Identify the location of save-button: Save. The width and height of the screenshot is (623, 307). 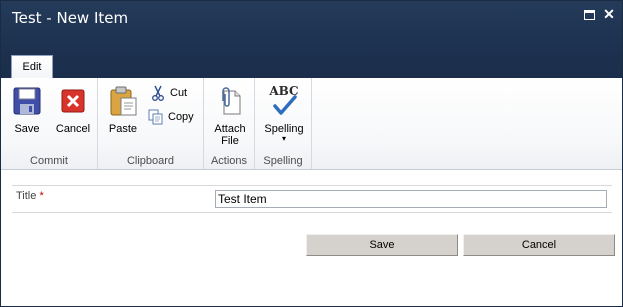
(382, 245).